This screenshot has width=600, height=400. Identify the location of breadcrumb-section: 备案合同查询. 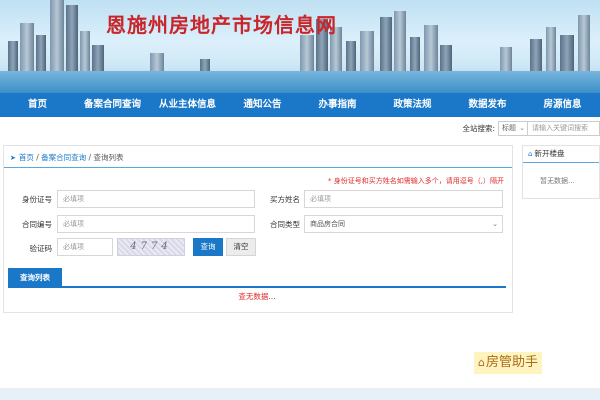
(63, 157).